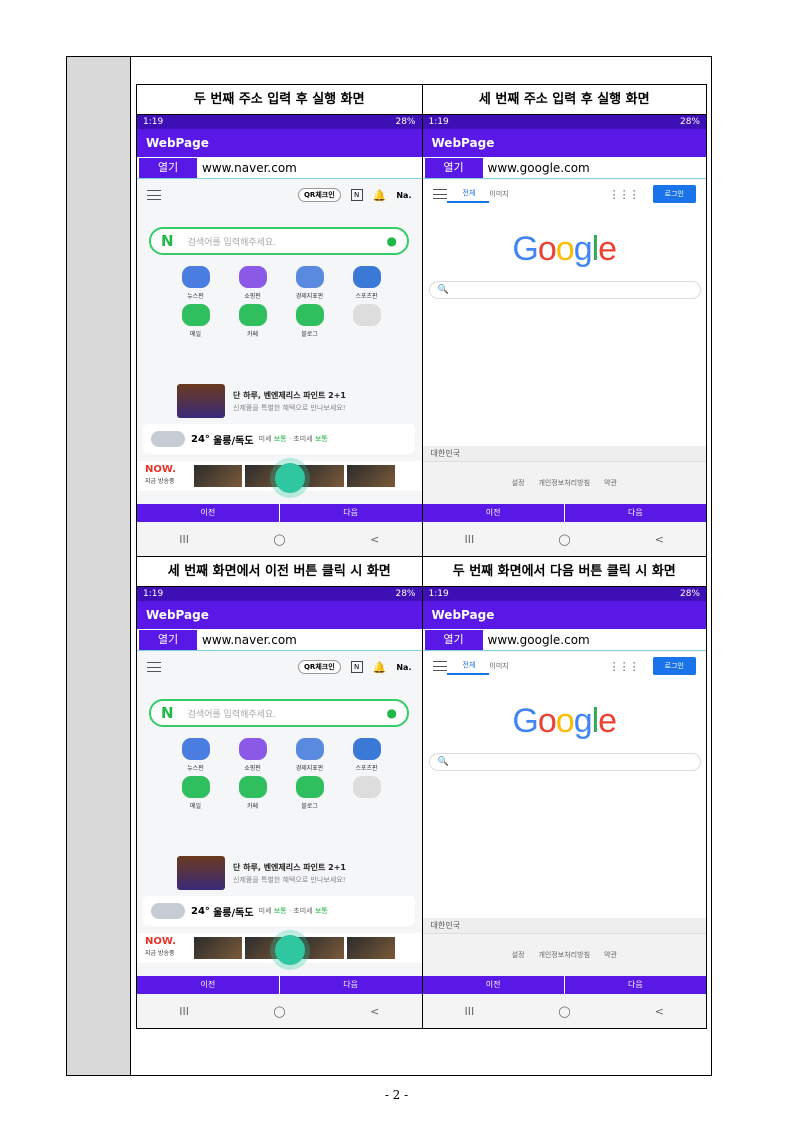 This screenshot has width=793, height=1122. Describe the element at coordinates (252, 787) in the screenshot. I see `shortcut-icon` at that location.